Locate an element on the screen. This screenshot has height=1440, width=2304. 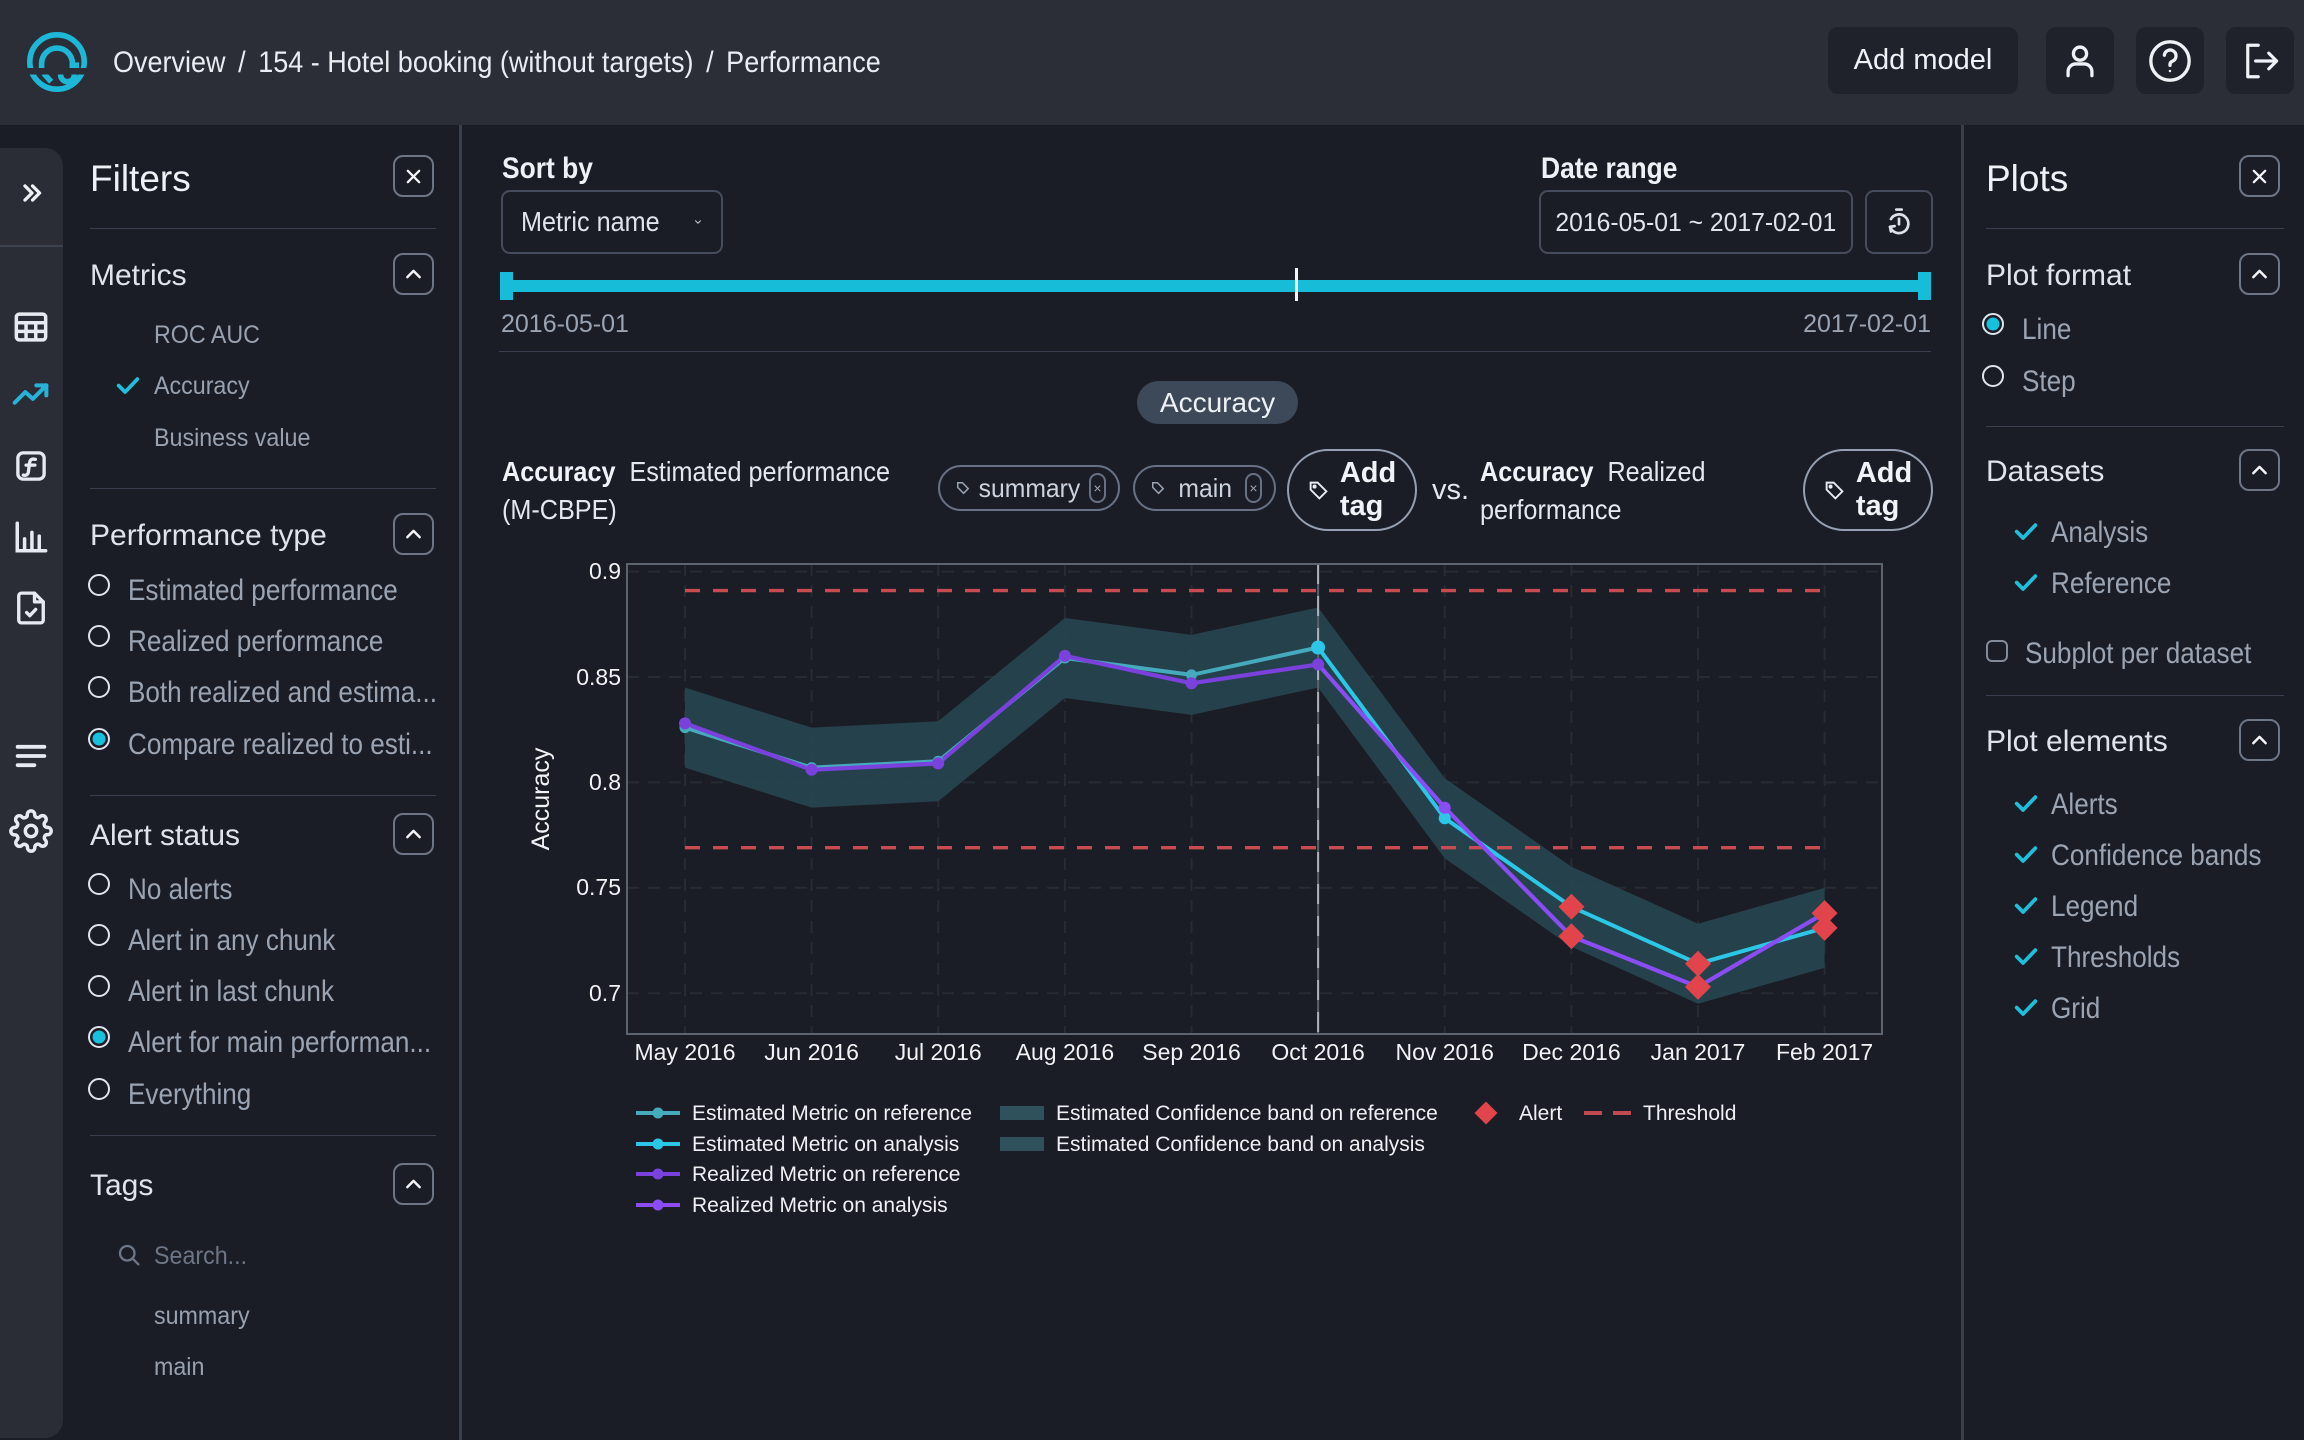
svg-text: 0.8 is located at coordinates (605, 782).